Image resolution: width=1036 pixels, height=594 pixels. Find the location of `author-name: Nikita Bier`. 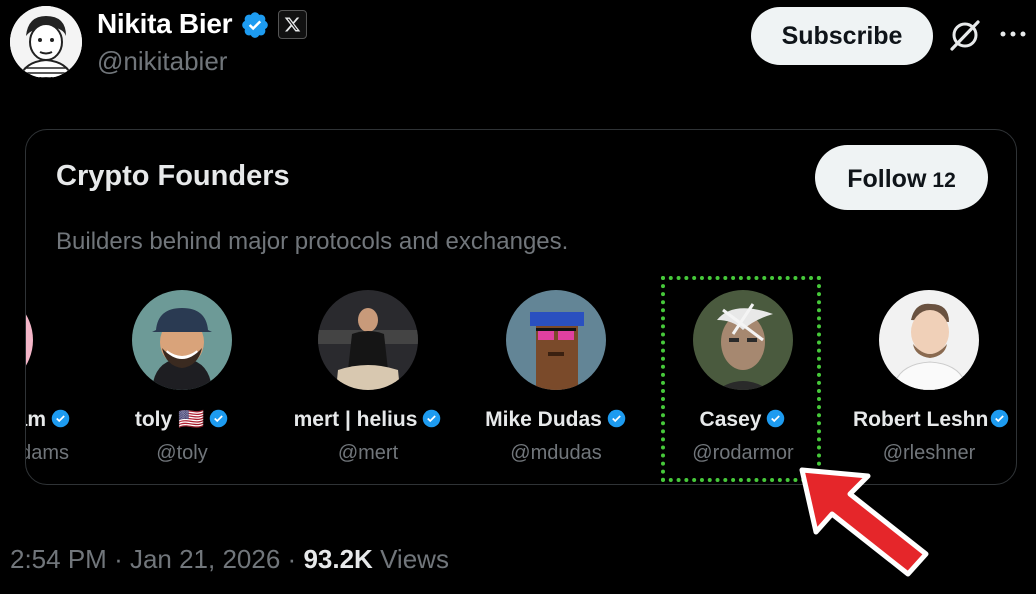

author-name: Nikita Bier is located at coordinates (165, 24).